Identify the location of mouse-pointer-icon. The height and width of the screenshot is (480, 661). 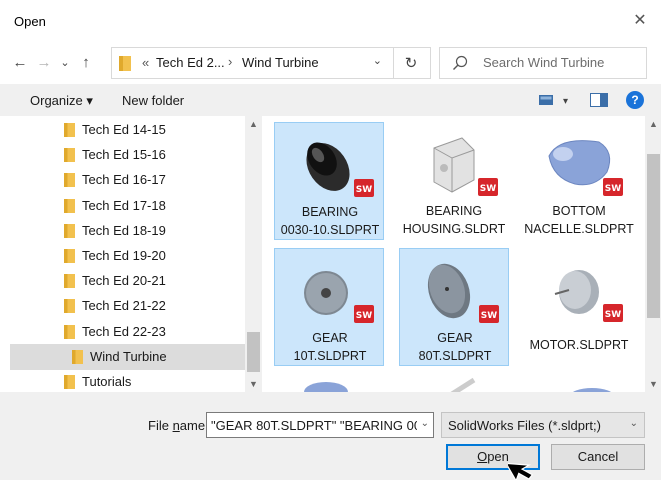
(521, 471).